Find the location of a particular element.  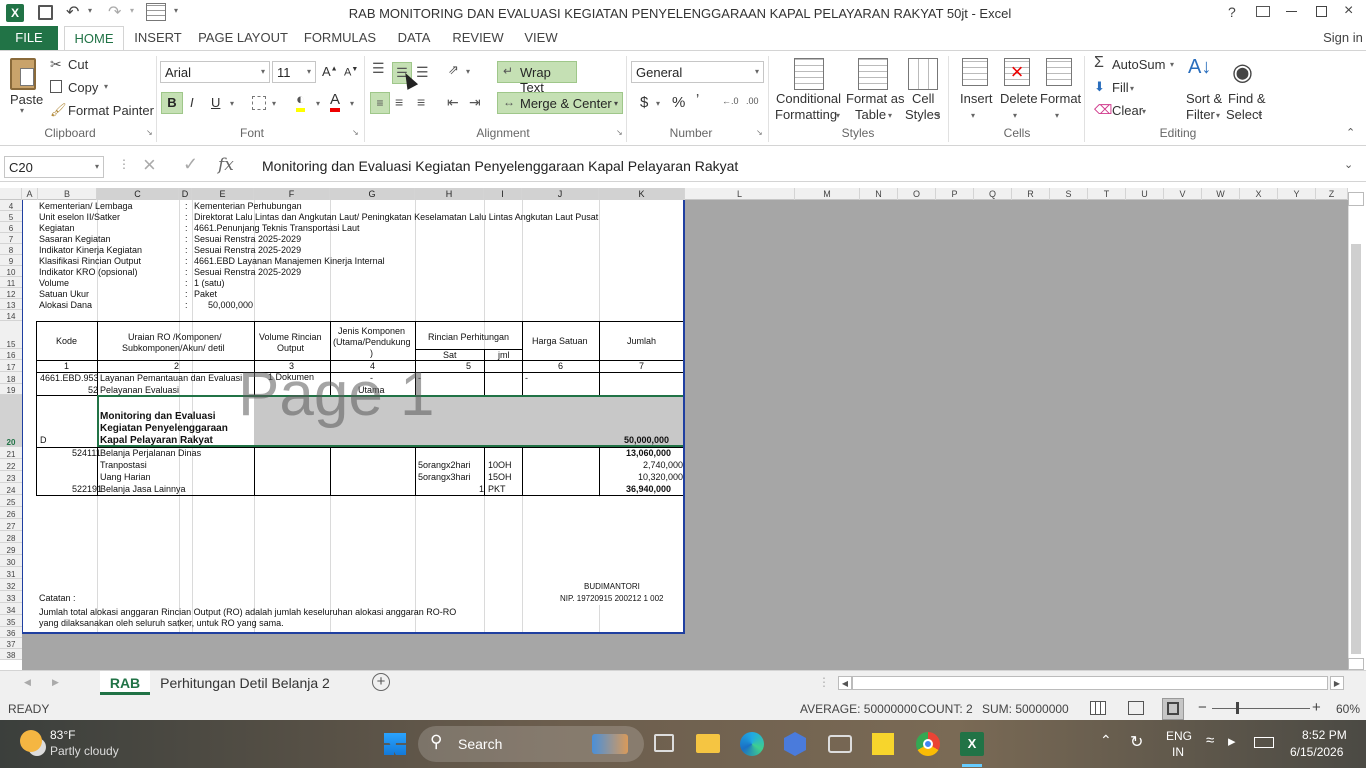

row-header: 23 is located at coordinates (11, 477).